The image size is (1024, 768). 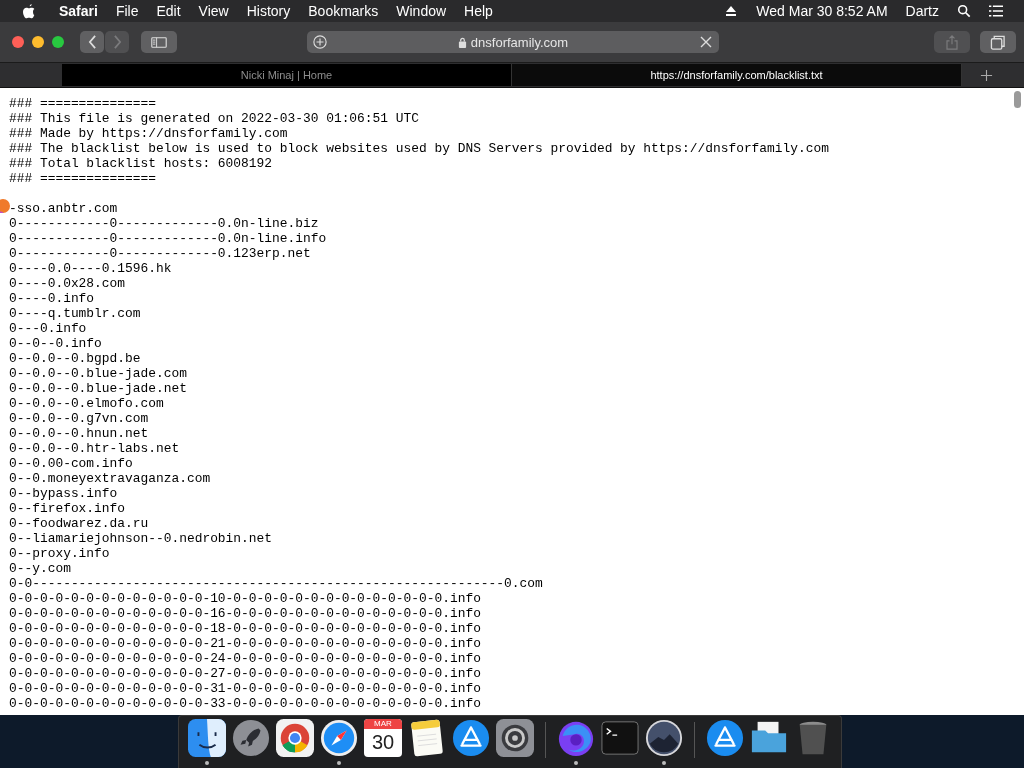 What do you see at coordinates (964, 11) in the screenshot?
I see `search-icon` at bounding box center [964, 11].